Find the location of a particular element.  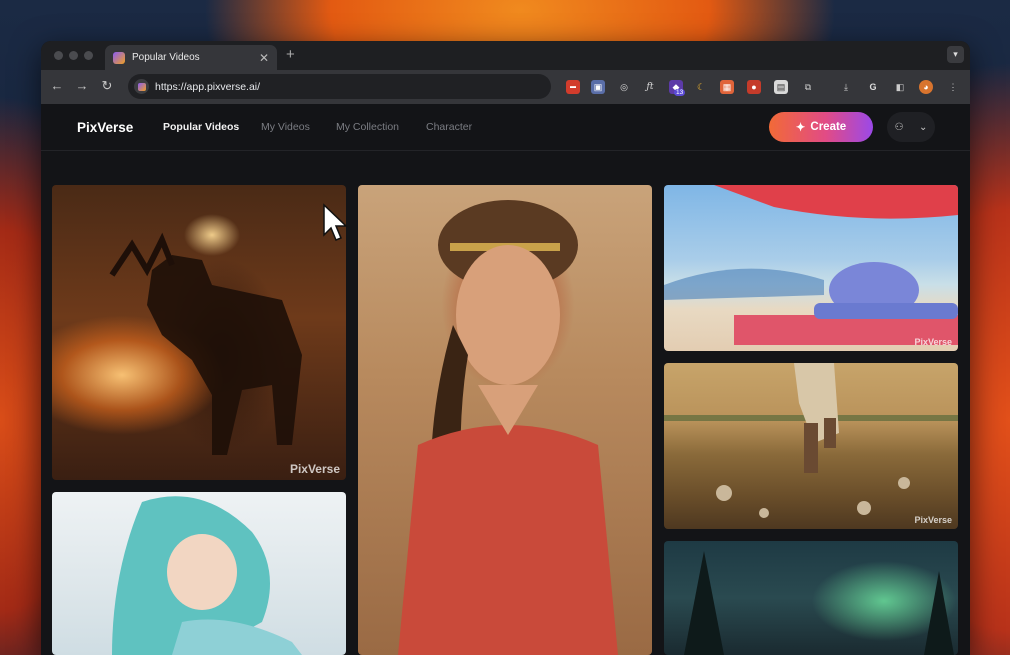

video-card-path: PixVerse is located at coordinates (811, 446).